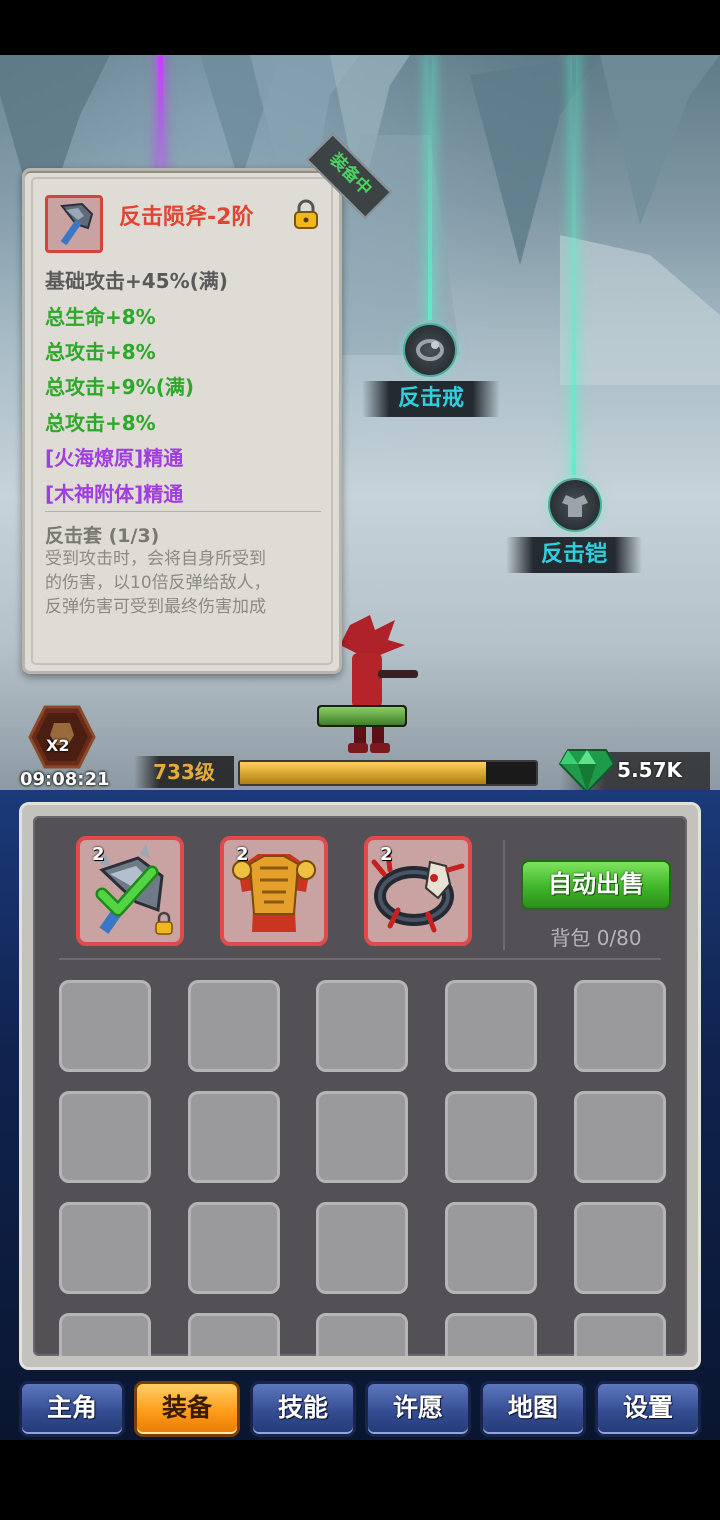  Describe the element at coordinates (274, 891) in the screenshot. I see `equip-slot-armor: 2` at that location.